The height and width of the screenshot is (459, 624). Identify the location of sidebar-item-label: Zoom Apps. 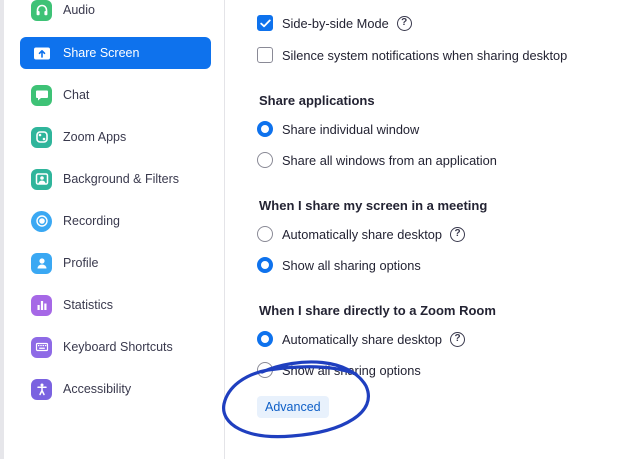
(95, 137).